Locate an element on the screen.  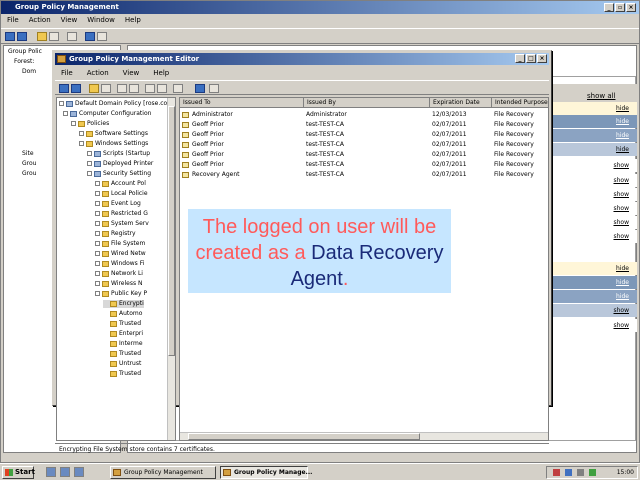
powershell-icon is located at coordinates (65, 472).